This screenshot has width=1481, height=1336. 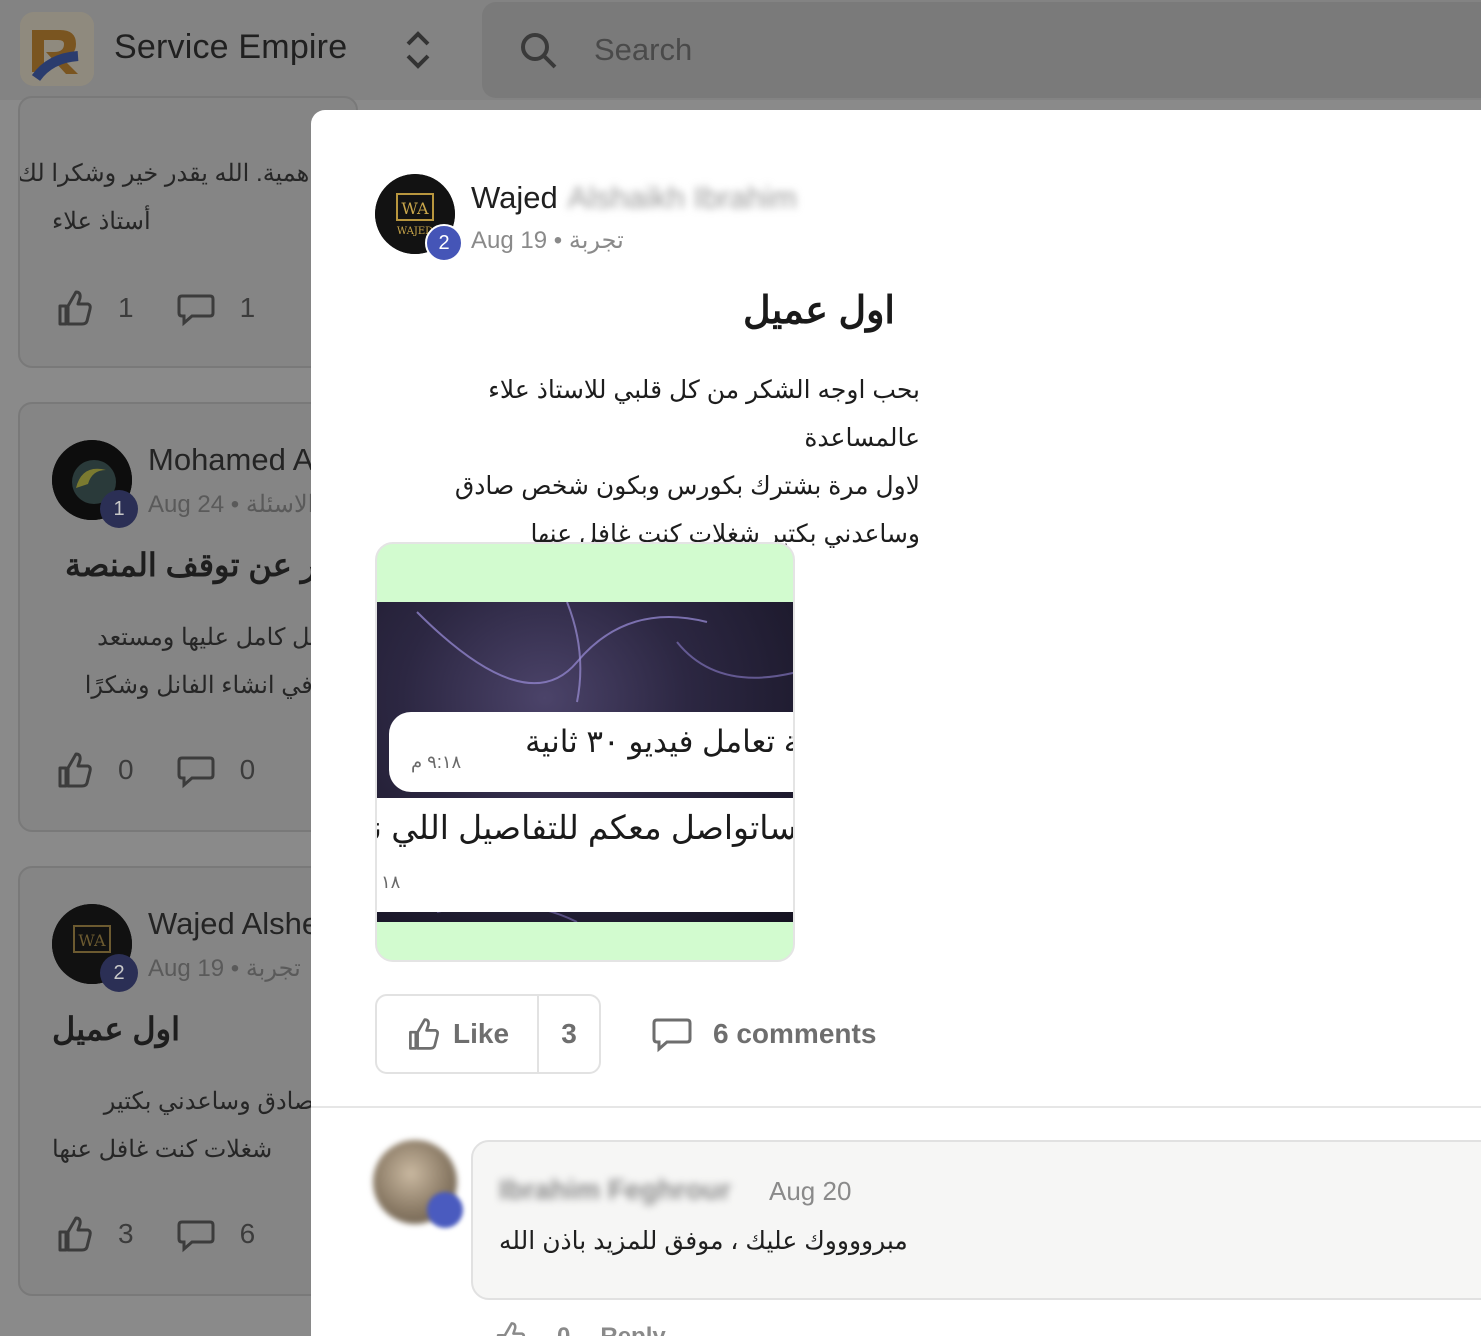 I want to click on author-last-name: Alshaikh Ibrahim, so click(x=682, y=198).